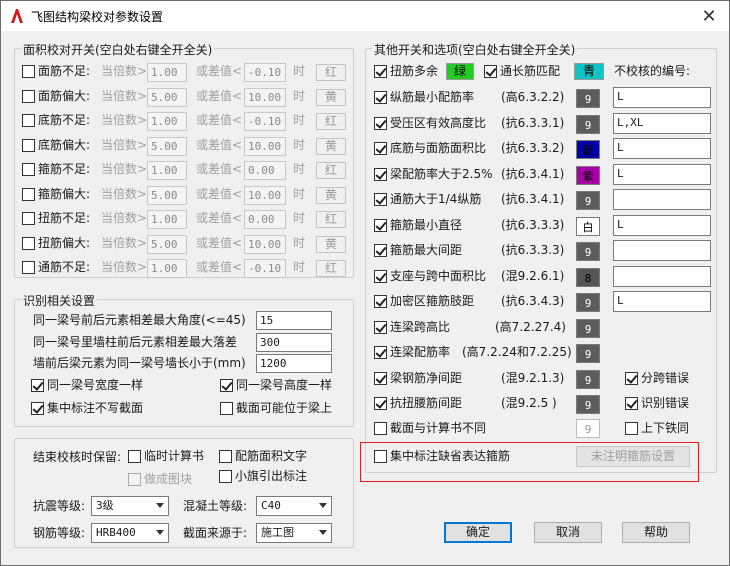 The image size is (730, 566). Describe the element at coordinates (588, 149) in the screenshot. I see `option-badge: 蓝` at that location.